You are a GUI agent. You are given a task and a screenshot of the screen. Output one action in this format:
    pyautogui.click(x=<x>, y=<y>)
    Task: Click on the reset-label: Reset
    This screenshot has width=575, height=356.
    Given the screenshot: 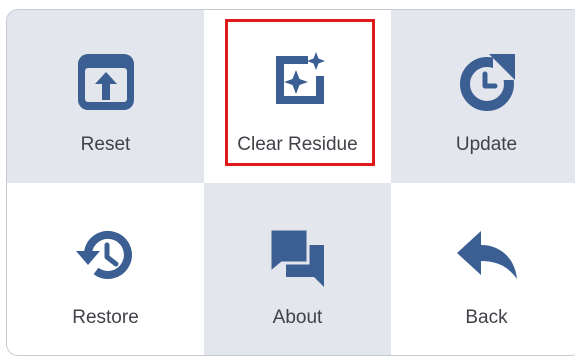 What is the action you would take?
    pyautogui.click(x=105, y=144)
    